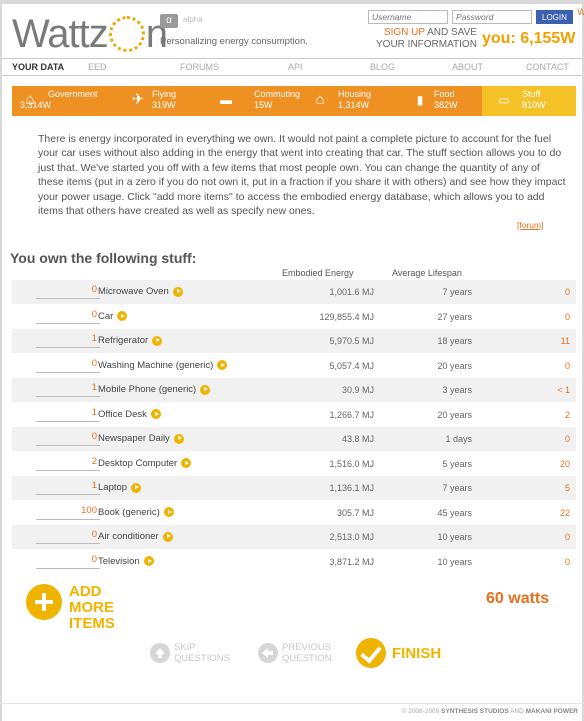 Image resolution: width=584 pixels, height=721 pixels. What do you see at coordinates (529, 38) in the screenshot?
I see `user-total-watts: you: 6,155W` at bounding box center [529, 38].